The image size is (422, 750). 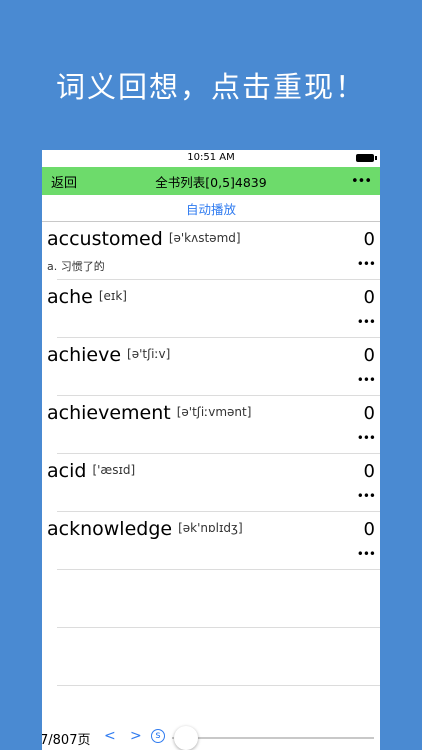 What do you see at coordinates (110, 736) in the screenshot?
I see `prev-page-button: <` at bounding box center [110, 736].